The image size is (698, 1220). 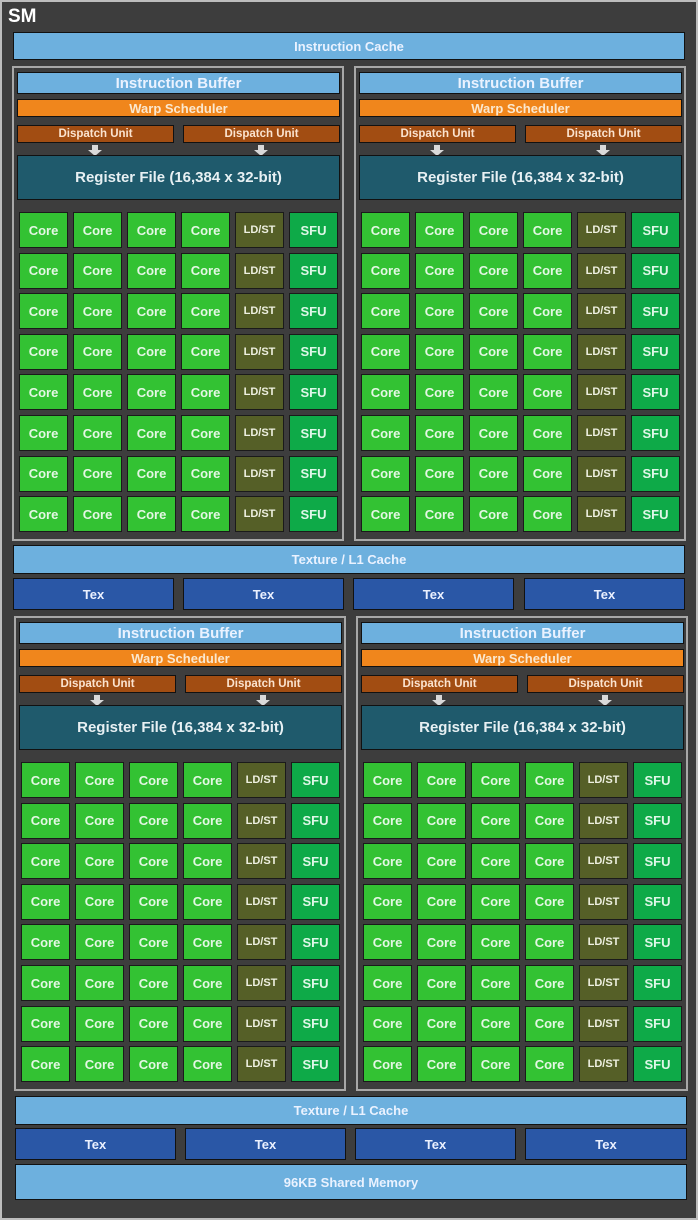 I want to click on shared-memory: 96KB Shared Memory, so click(x=351, y=1182).